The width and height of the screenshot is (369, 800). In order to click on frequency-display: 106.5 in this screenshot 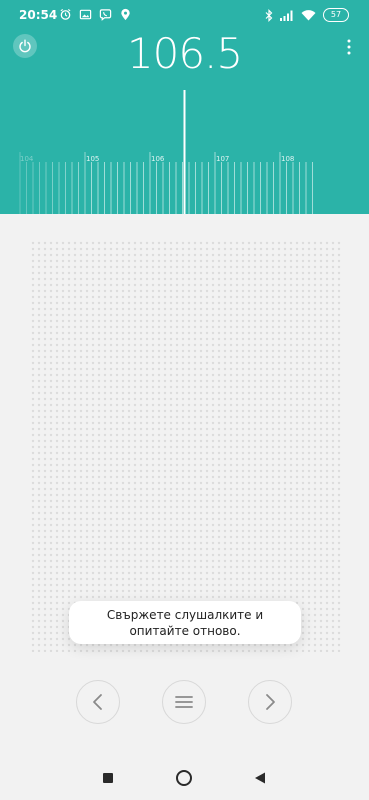, I will do `click(184, 53)`.